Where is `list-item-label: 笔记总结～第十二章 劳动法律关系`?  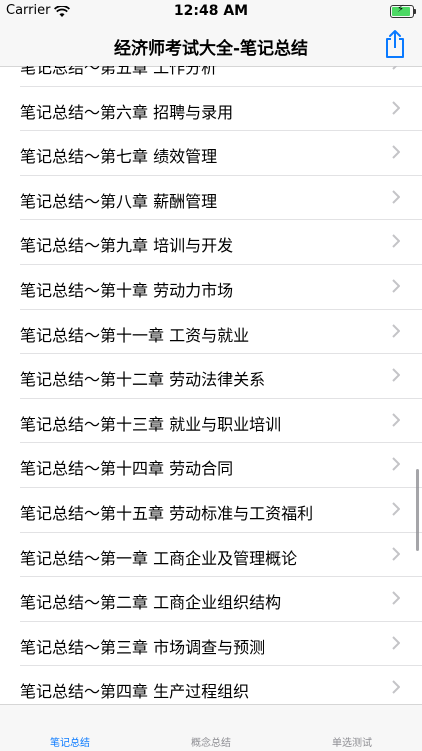
list-item-label: 笔记总结～第十二章 劳动法律关系 is located at coordinates (143, 380).